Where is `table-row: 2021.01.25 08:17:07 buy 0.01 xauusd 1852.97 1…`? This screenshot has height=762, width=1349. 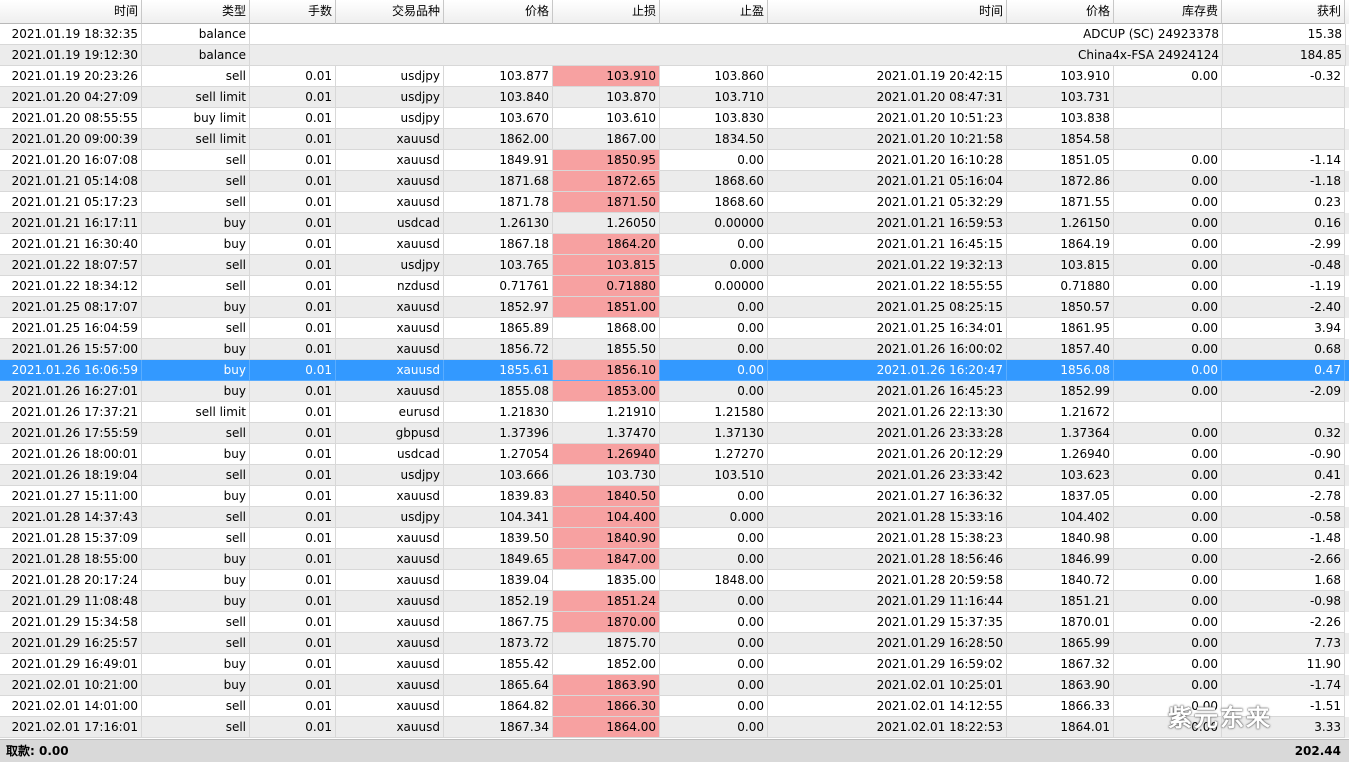 table-row: 2021.01.25 08:17:07 buy 0.01 xauusd 1852.97 1… is located at coordinates (674, 307).